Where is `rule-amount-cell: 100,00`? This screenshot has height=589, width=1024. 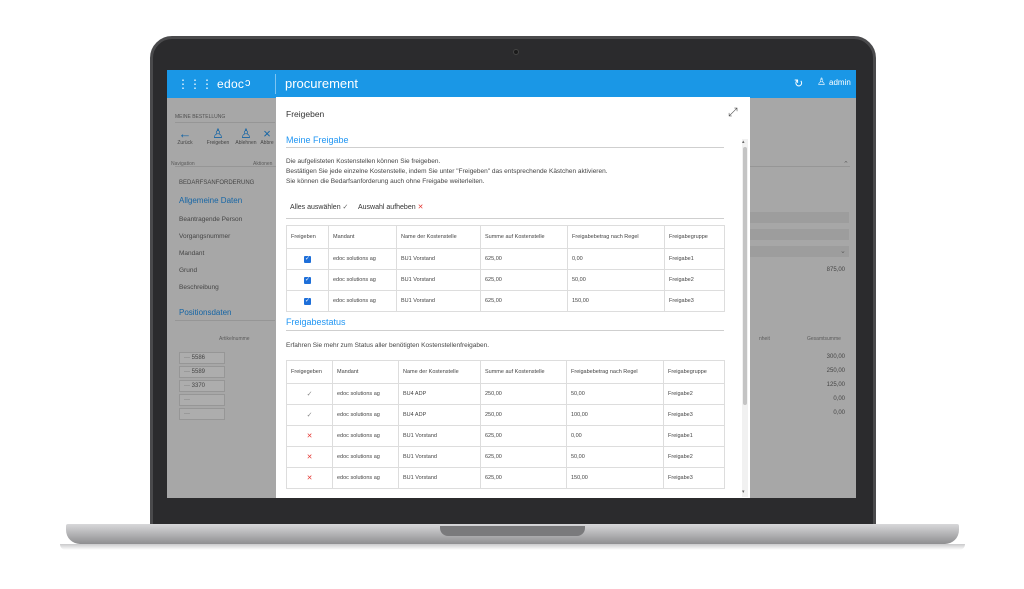
rule-amount-cell: 100,00 is located at coordinates (615, 415).